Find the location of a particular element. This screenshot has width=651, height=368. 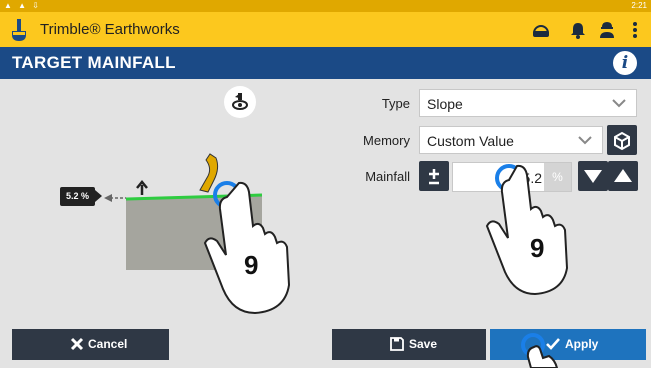

excavator-bucket-icon is located at coordinates (209, 173).